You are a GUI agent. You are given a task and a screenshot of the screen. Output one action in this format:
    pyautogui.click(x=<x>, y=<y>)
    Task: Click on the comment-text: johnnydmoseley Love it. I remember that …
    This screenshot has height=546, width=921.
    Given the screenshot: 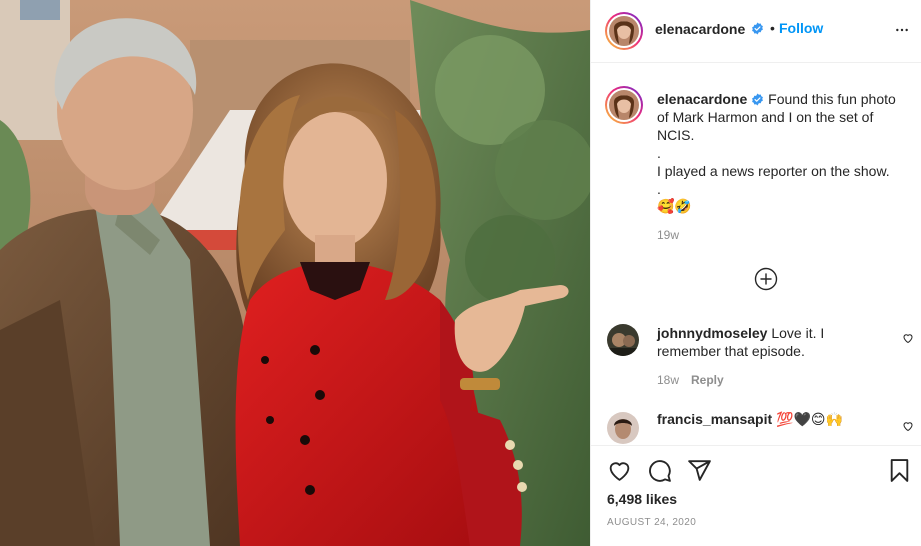 What is the action you would take?
    pyautogui.click(x=768, y=342)
    